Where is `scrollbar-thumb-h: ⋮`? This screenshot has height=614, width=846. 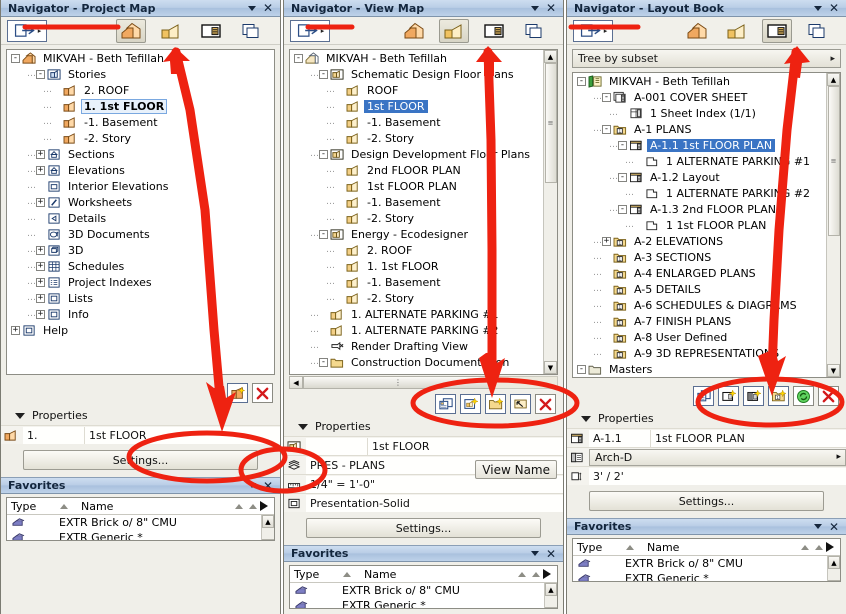 scrollbar-thumb-h: ⋮ is located at coordinates (398, 382).